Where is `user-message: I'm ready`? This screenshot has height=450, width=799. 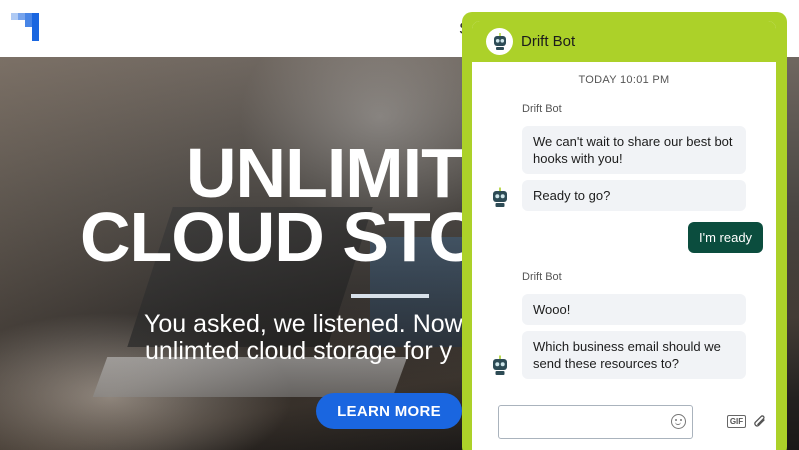 user-message: I'm ready is located at coordinates (726, 237).